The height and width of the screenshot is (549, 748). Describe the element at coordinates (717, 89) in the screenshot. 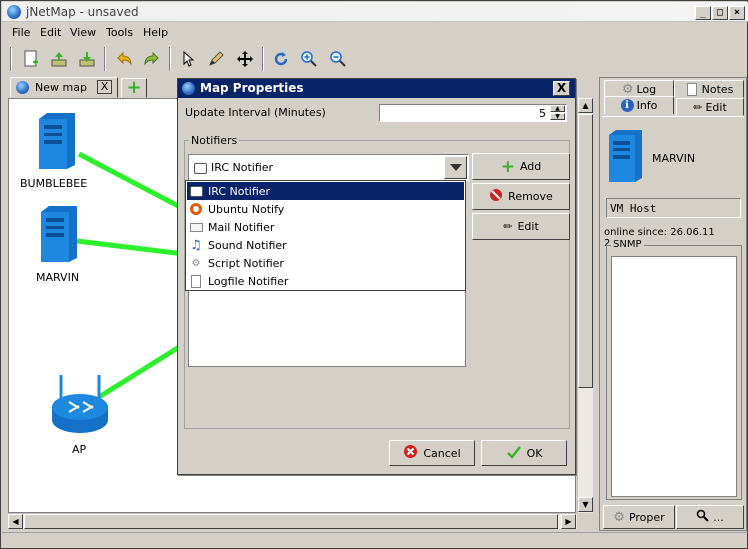

I see `tab-notes-label: Notes` at that location.